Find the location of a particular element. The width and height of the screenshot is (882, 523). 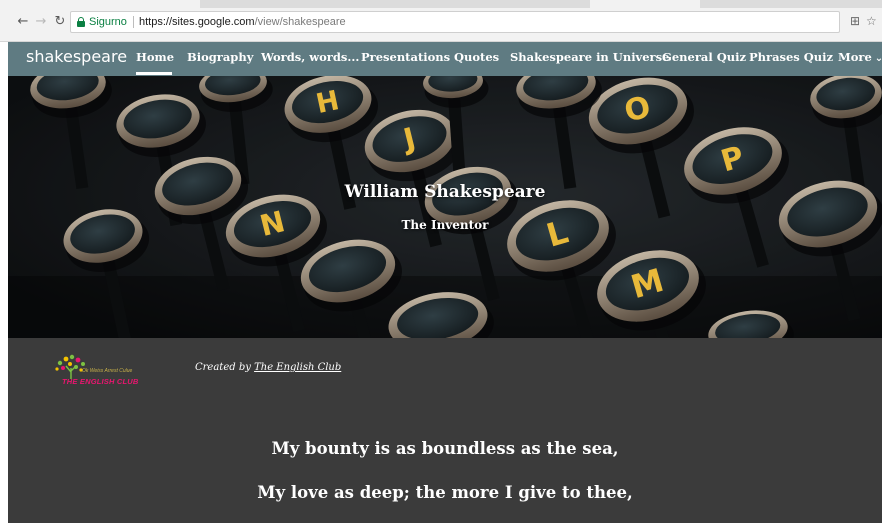

active-tab-indicator is located at coordinates (154, 73).